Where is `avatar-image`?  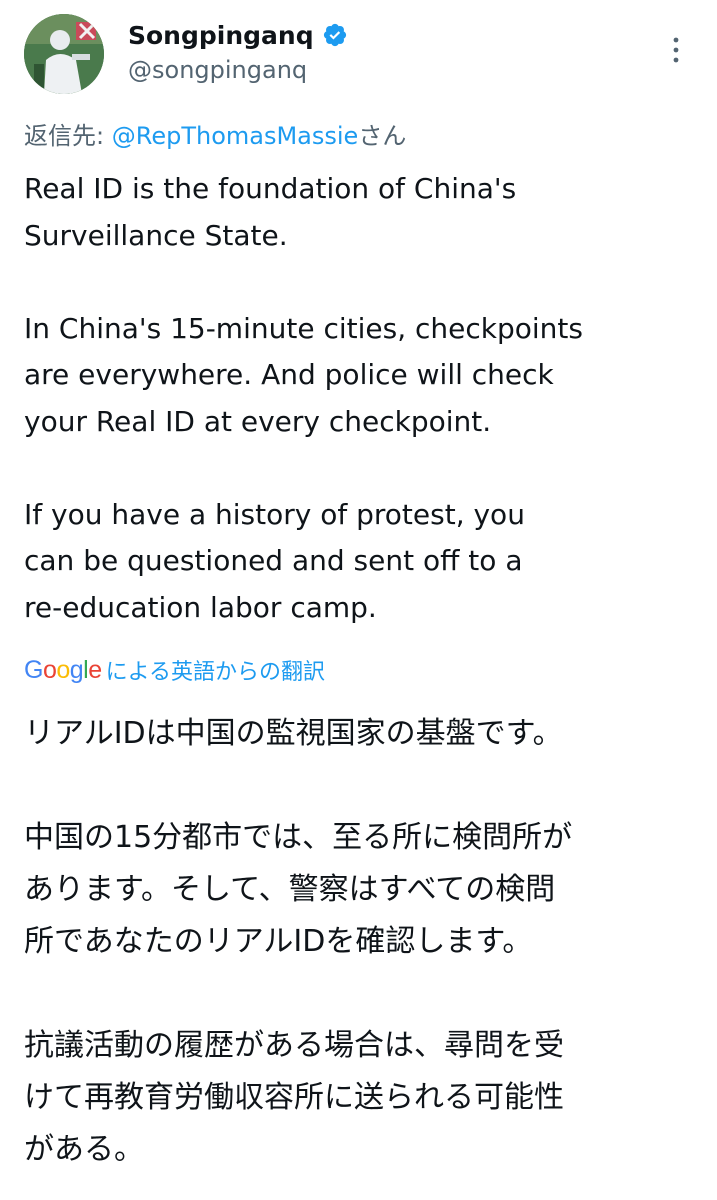
avatar-image is located at coordinates (64, 54).